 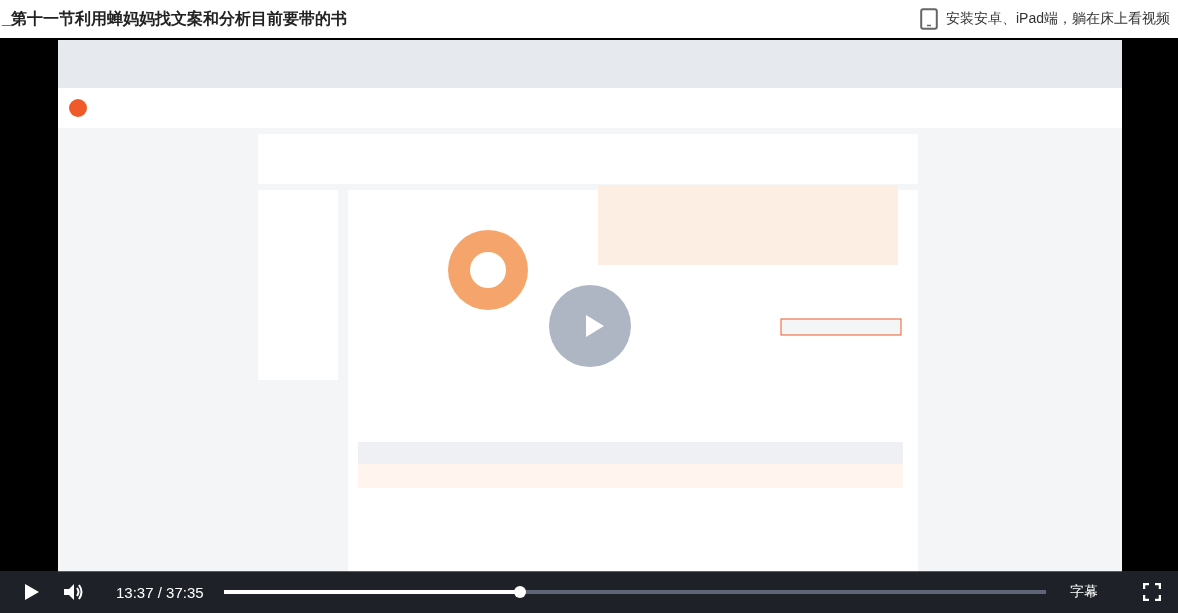 I want to click on fullscreen-icon, so click(x=1152, y=592).